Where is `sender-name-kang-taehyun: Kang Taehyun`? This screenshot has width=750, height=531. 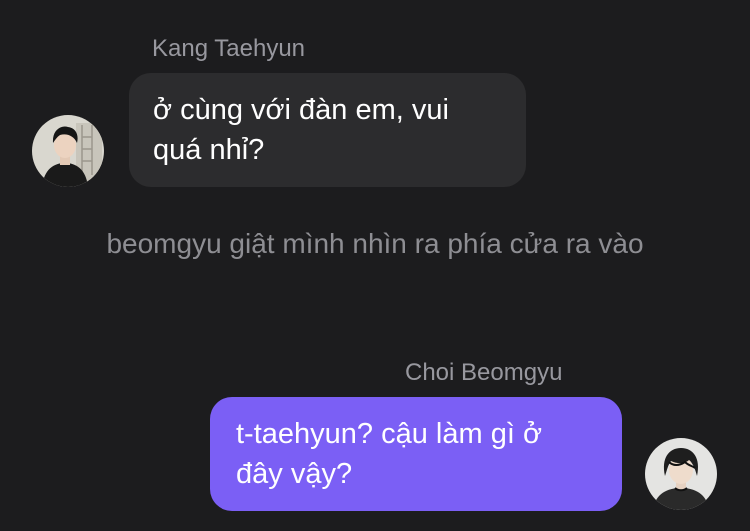 sender-name-kang-taehyun: Kang Taehyun is located at coordinates (229, 48).